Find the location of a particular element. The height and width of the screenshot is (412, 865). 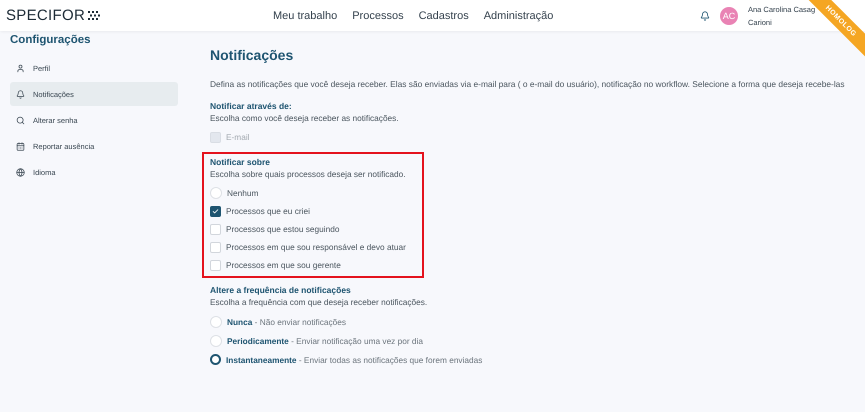

section-title: Notificar através de: is located at coordinates (251, 106).